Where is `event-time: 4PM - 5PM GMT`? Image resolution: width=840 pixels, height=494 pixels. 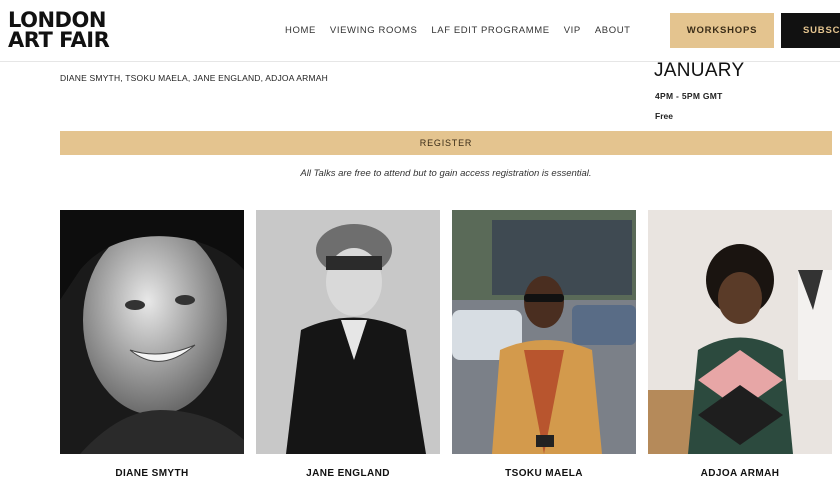
event-time: 4PM - 5PM GMT is located at coordinates (689, 96).